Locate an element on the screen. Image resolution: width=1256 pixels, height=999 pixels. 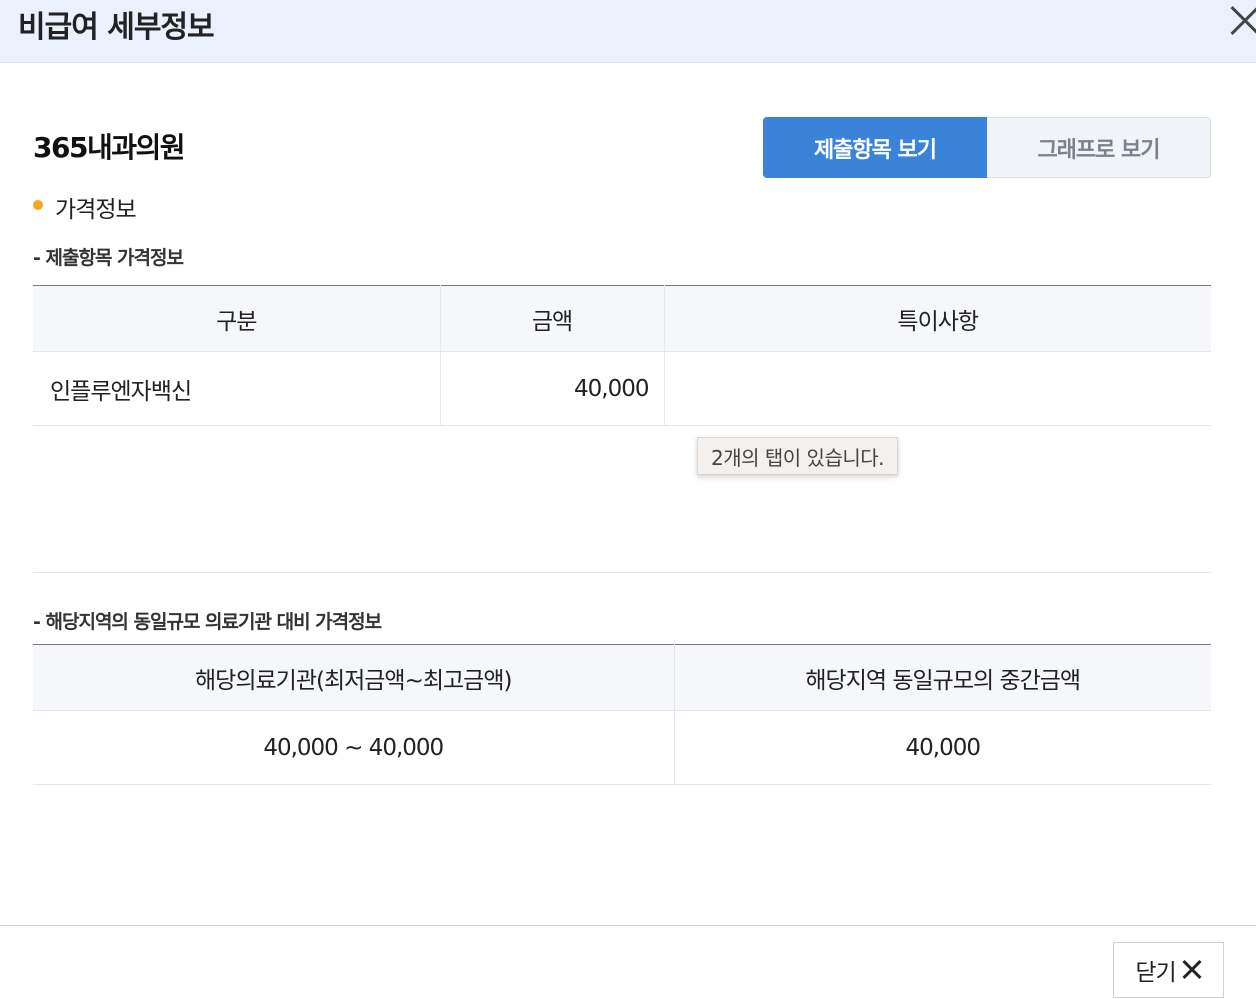
view-tabs: 제출항목 보기 그래프로 보기 is located at coordinates (987, 147).